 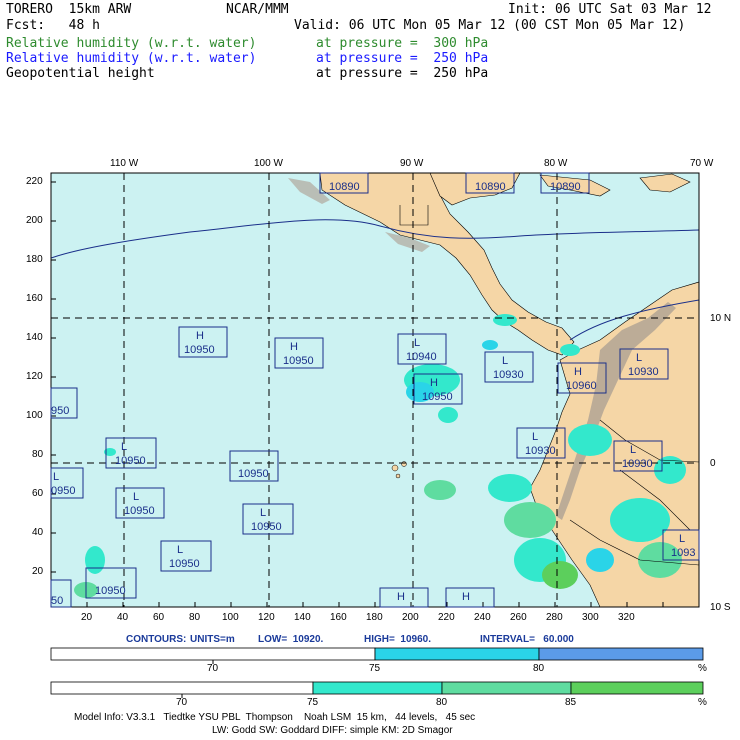 I want to click on center-4: H 10950, so click(x=438, y=389).